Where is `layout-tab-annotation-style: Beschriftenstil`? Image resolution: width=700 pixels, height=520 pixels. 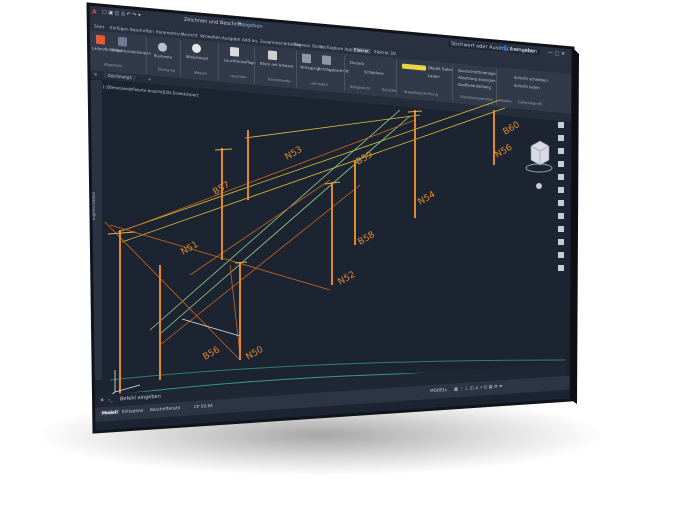 layout-tab-annotation-style: Beschriftenstil is located at coordinates (165, 408).